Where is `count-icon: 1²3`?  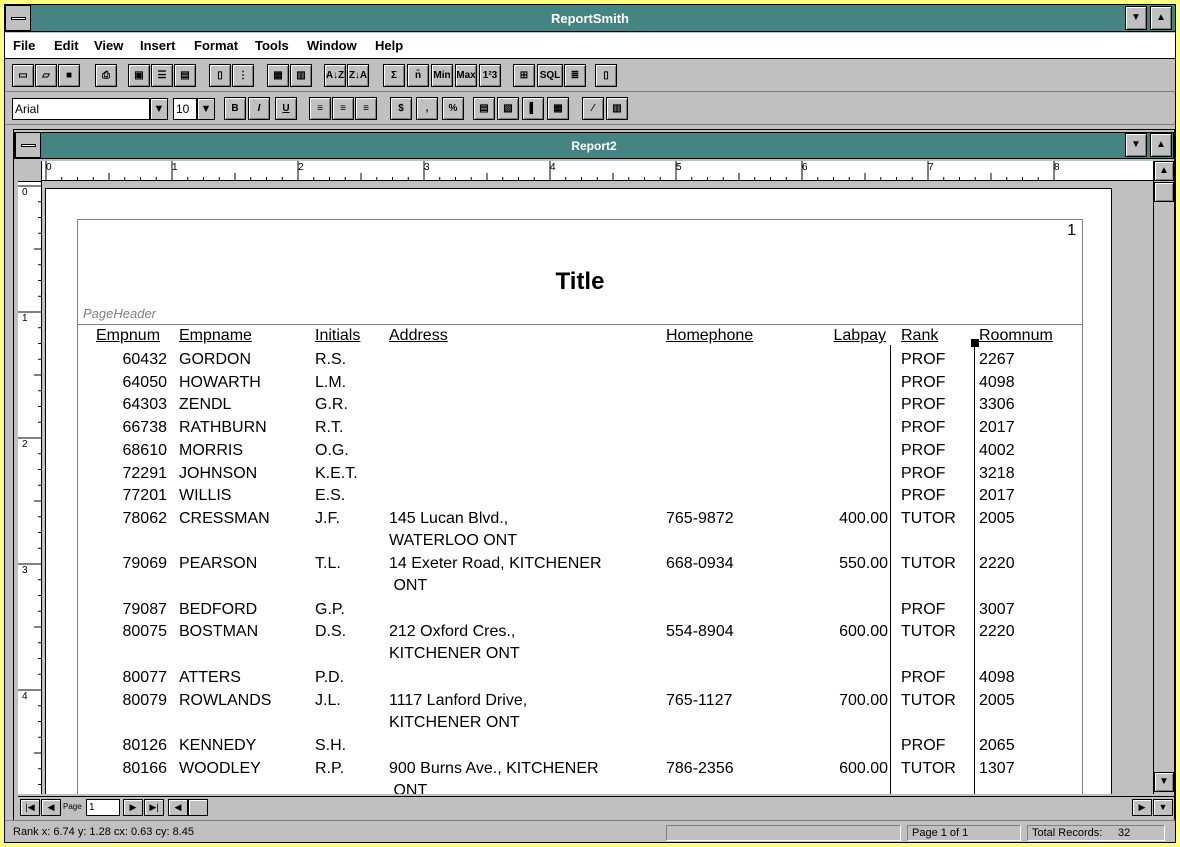 count-icon: 1²3 is located at coordinates (490, 75).